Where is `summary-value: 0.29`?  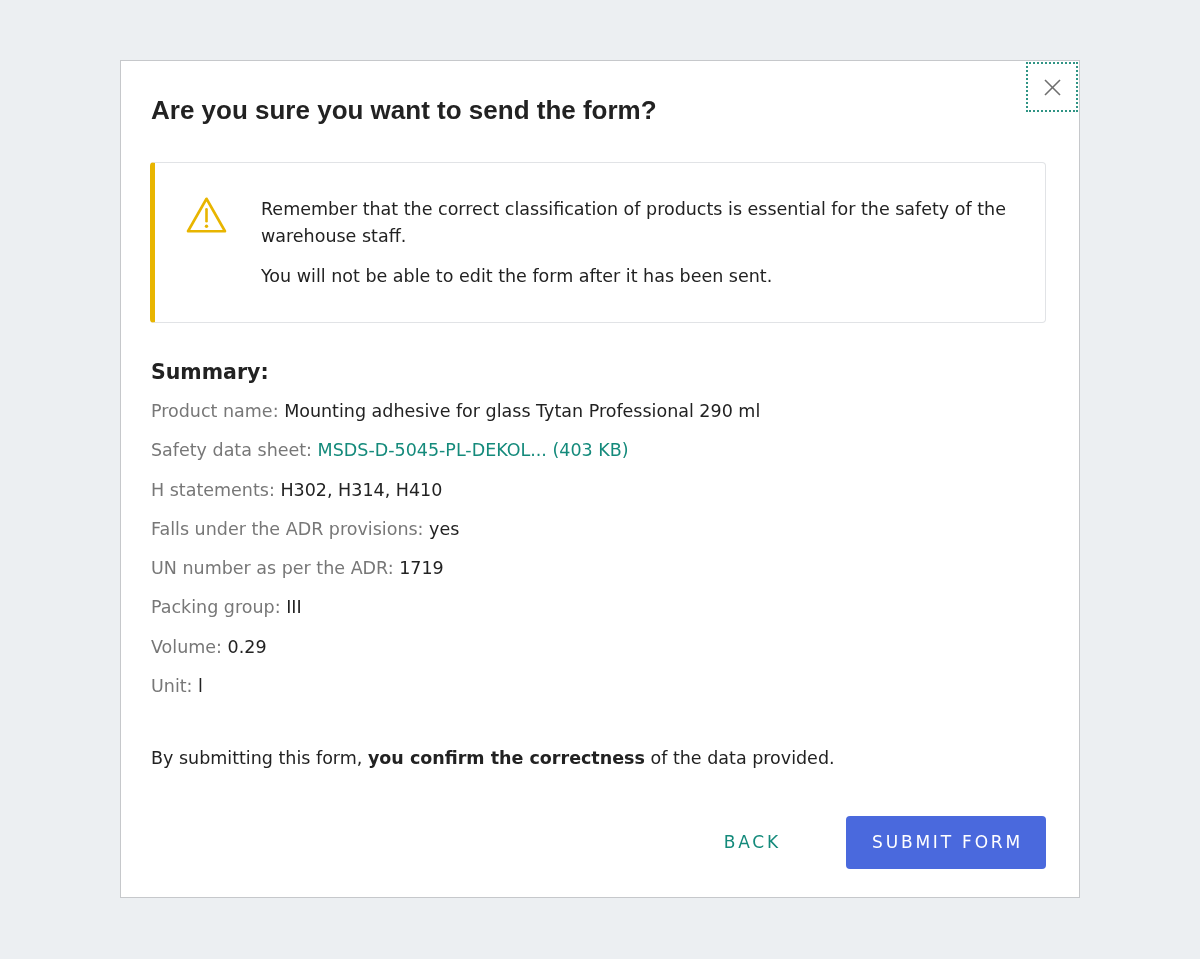 summary-value: 0.29 is located at coordinates (247, 646).